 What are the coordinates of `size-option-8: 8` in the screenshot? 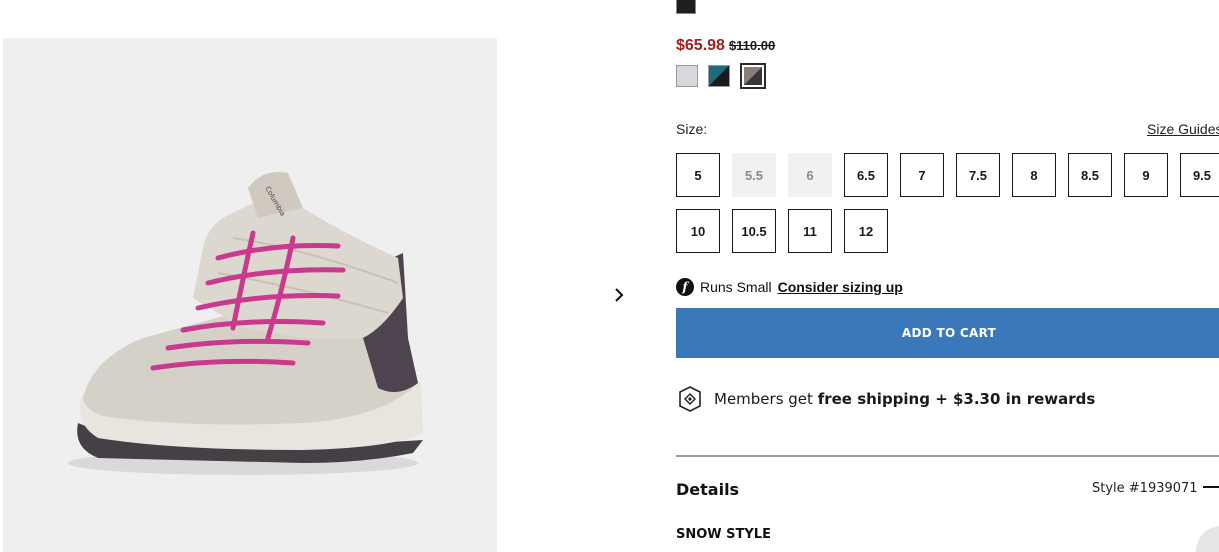 It's located at (1034, 175).